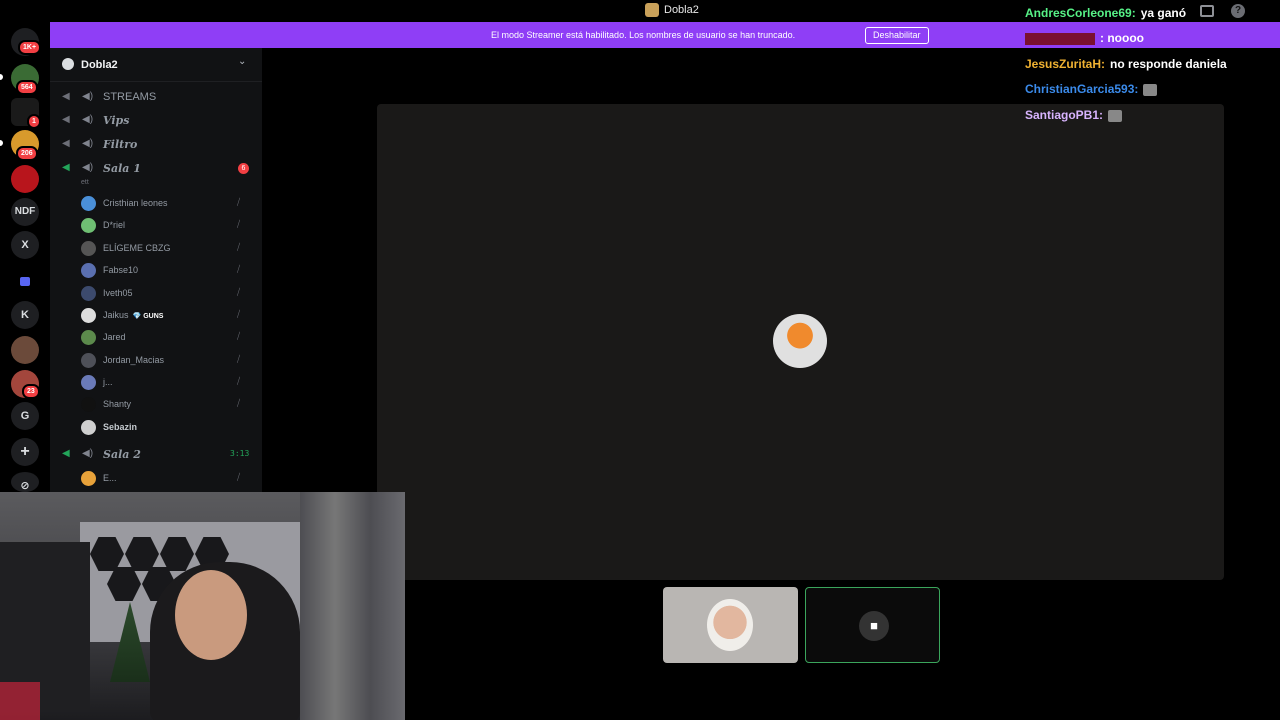  What do you see at coordinates (240, 453) in the screenshot?
I see `channel-timer: 3:13` at bounding box center [240, 453].